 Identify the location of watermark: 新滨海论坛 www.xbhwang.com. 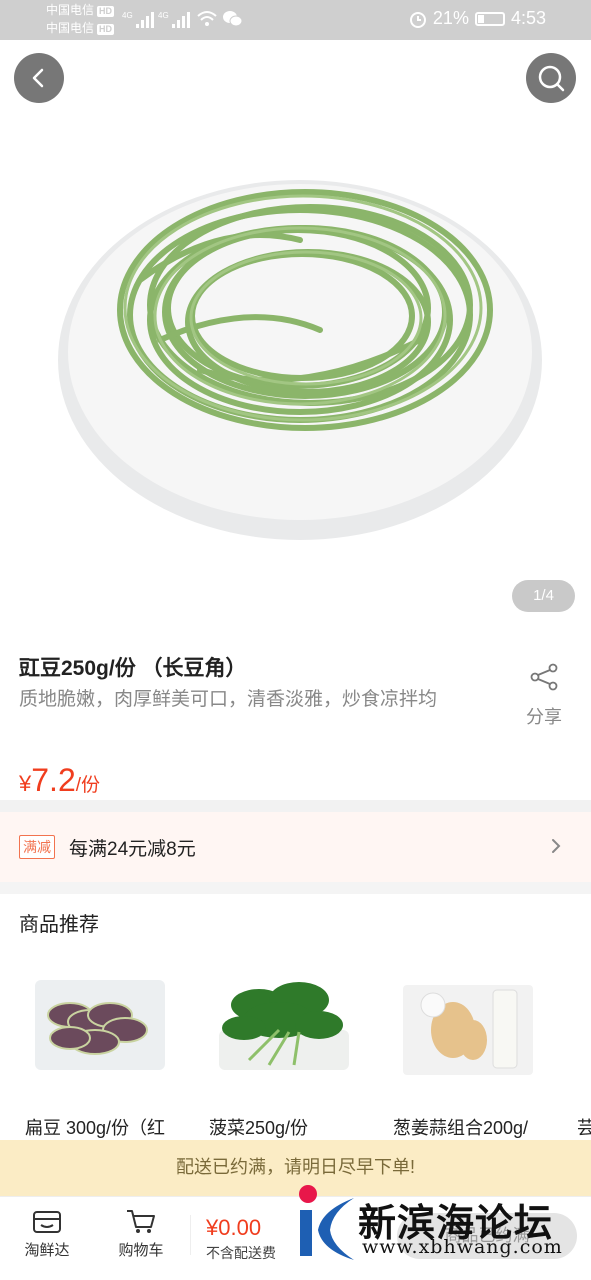
(441, 1224).